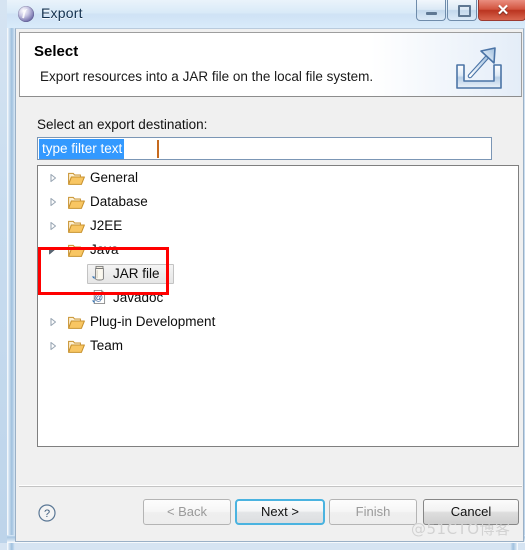 The image size is (525, 550). What do you see at coordinates (62, 13) in the screenshot?
I see `window-title: Export` at bounding box center [62, 13].